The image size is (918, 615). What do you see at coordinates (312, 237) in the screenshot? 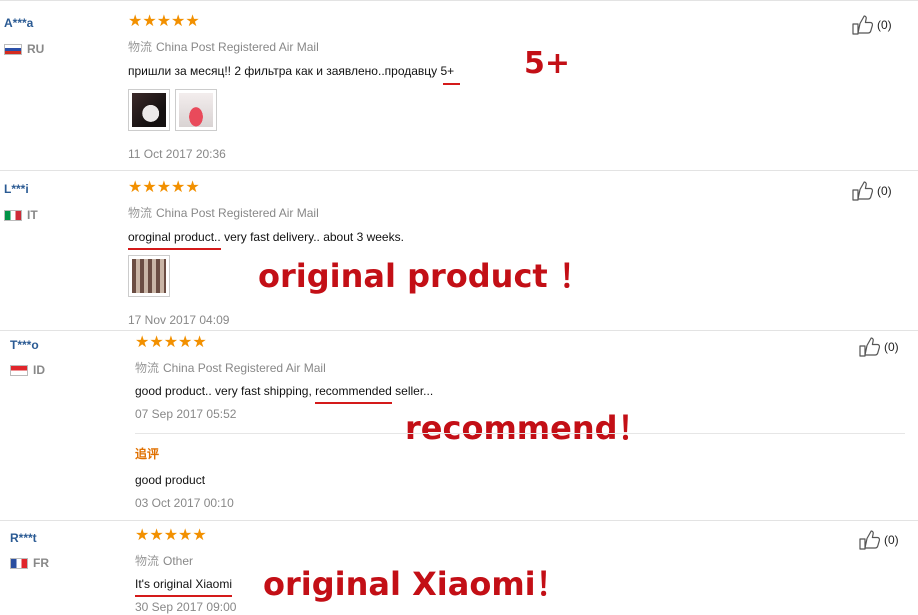
I see `comment-text: very fast delivery.. about 3 weeks.` at bounding box center [312, 237].